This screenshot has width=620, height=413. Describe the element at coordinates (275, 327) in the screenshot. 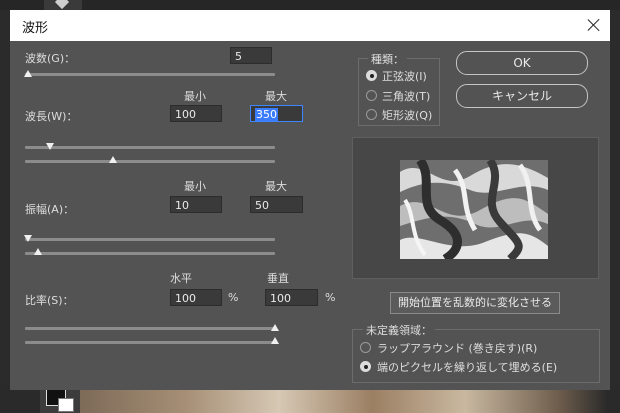

I see `scale-horizontal-slider-thumb` at that location.